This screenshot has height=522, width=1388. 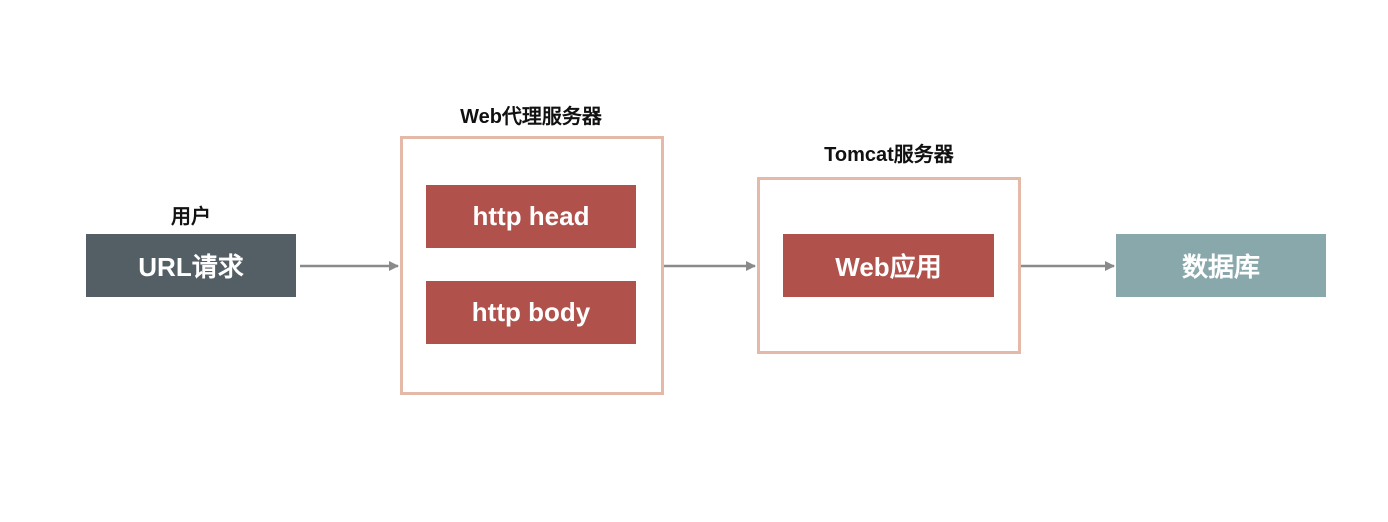 What do you see at coordinates (531, 117) in the screenshot?
I see `proxy-server-label: Web代理服务器` at bounding box center [531, 117].